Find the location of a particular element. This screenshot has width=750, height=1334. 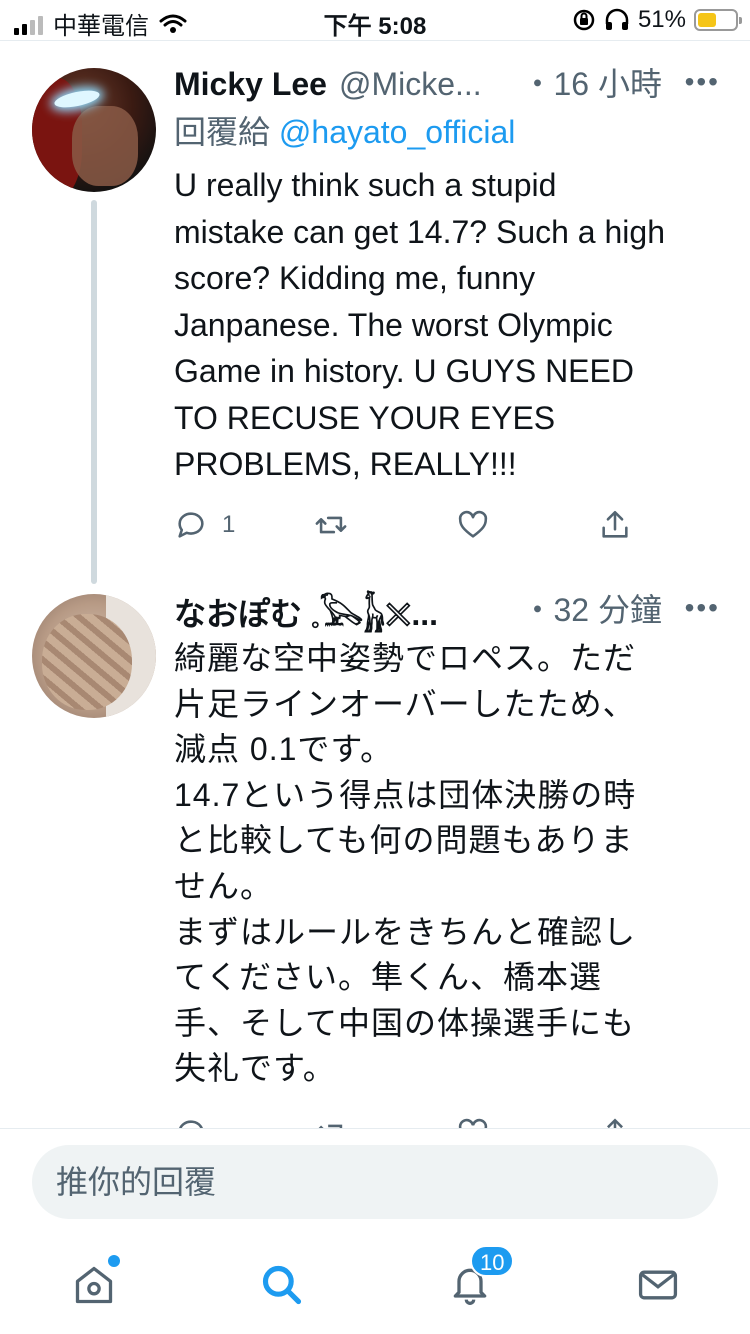

reply-to-prefix: 回覆給 is located at coordinates (222, 132).